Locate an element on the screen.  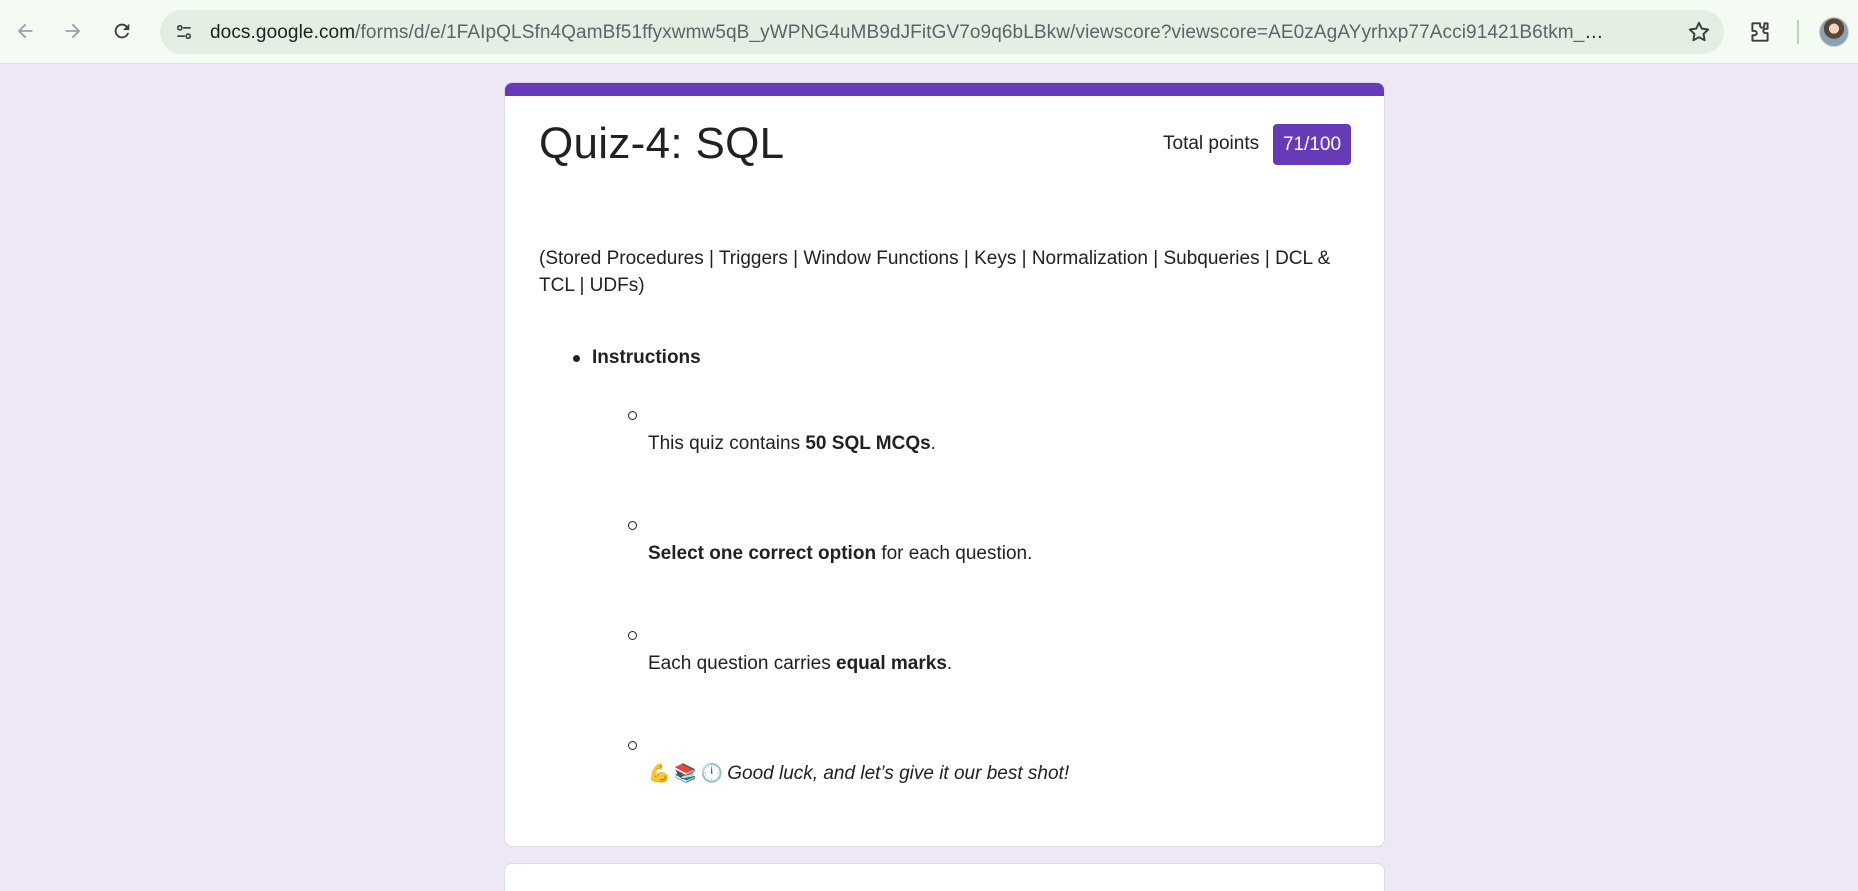
site-info-button is located at coordinates (184, 32).